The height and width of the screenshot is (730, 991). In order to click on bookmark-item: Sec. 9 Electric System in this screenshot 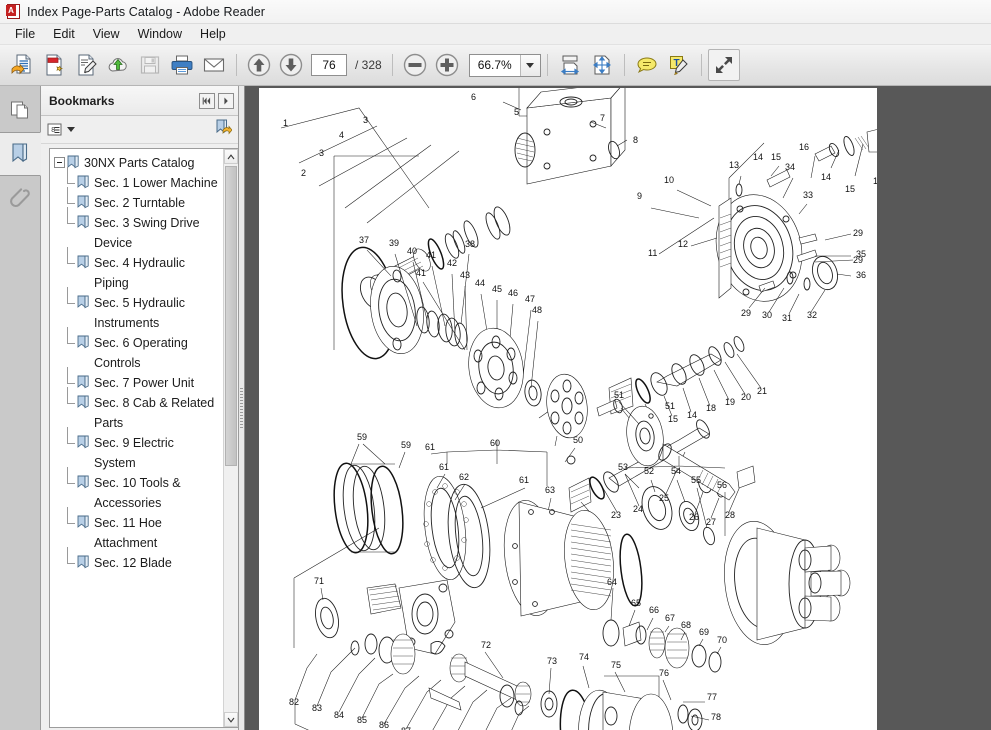, I will do `click(136, 450)`.